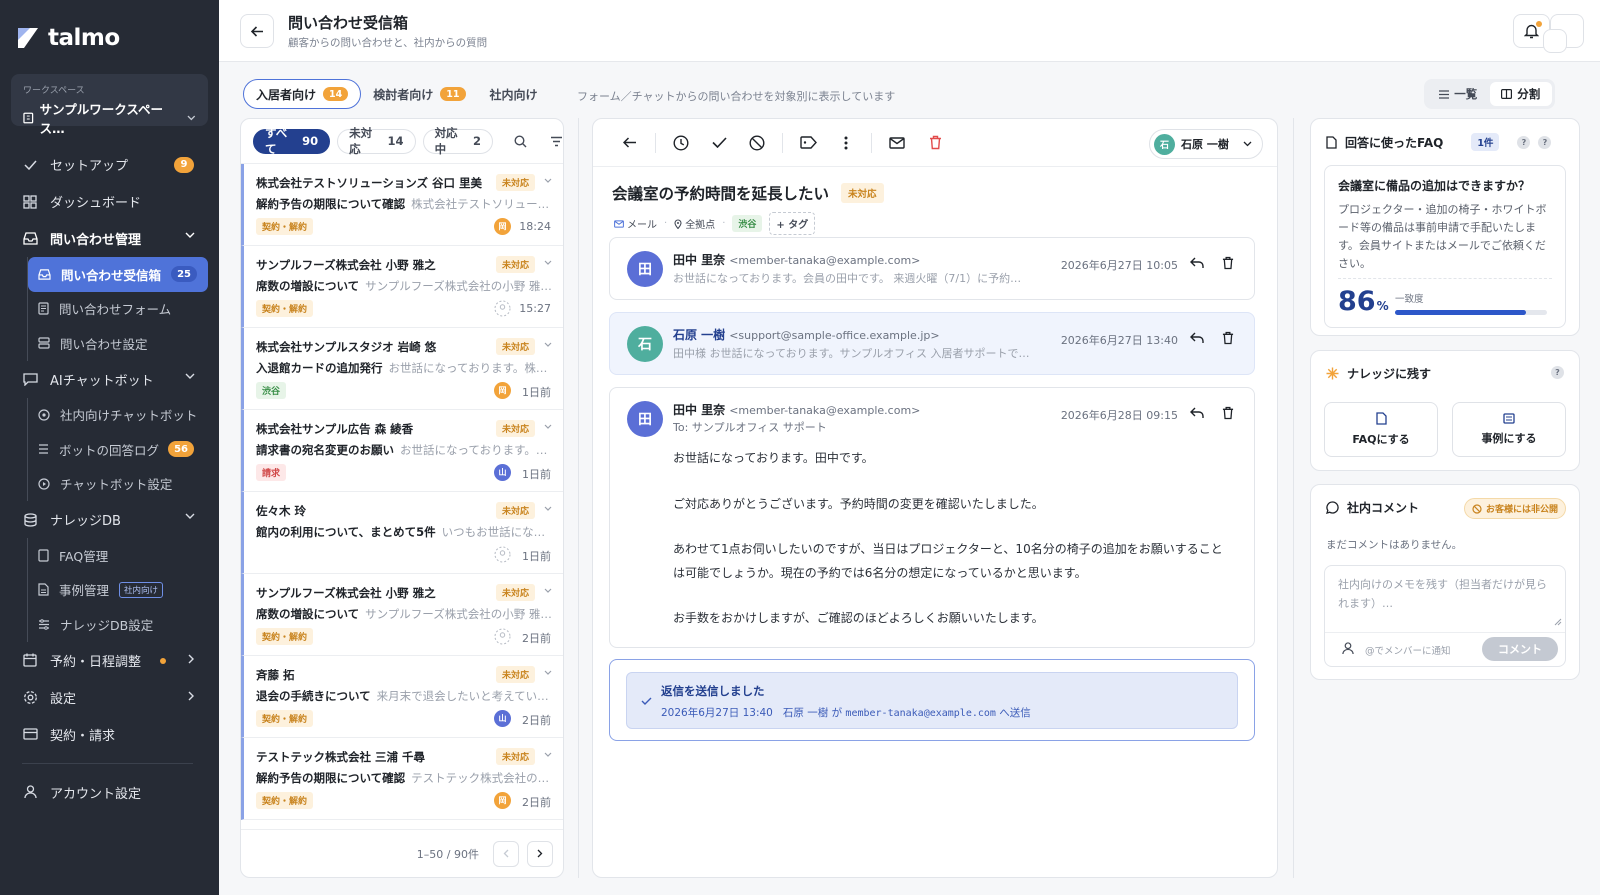 This screenshot has width=1600, height=895. I want to click on tab-prospects: 検討者向け 11, so click(419, 94).